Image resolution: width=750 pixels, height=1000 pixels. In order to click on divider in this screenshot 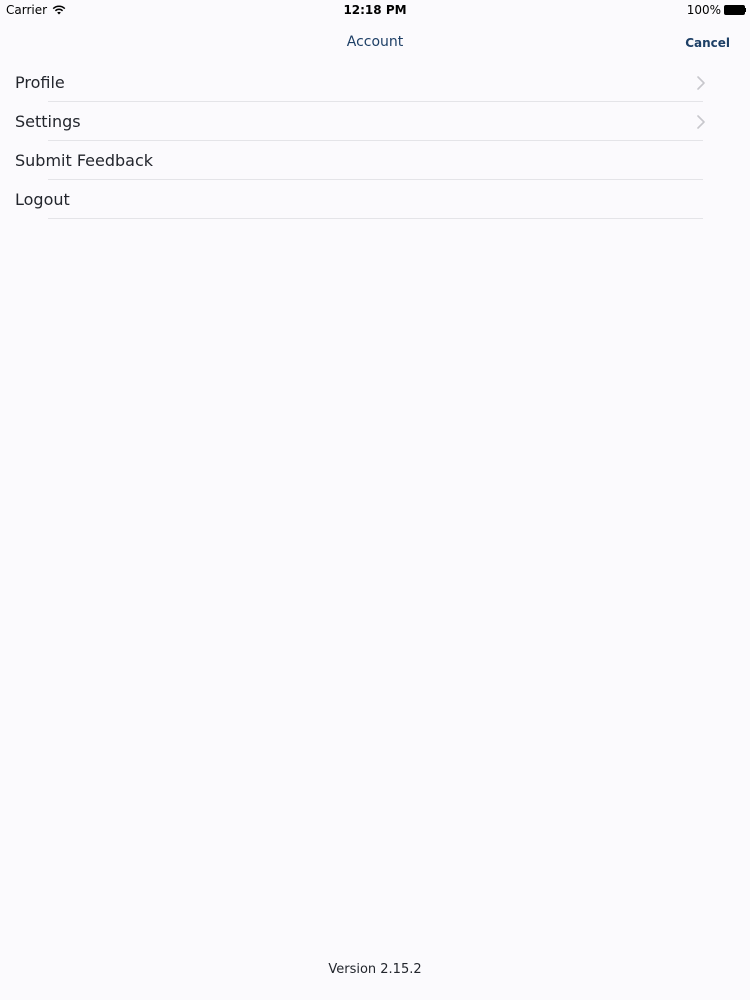, I will do `click(375, 218)`.